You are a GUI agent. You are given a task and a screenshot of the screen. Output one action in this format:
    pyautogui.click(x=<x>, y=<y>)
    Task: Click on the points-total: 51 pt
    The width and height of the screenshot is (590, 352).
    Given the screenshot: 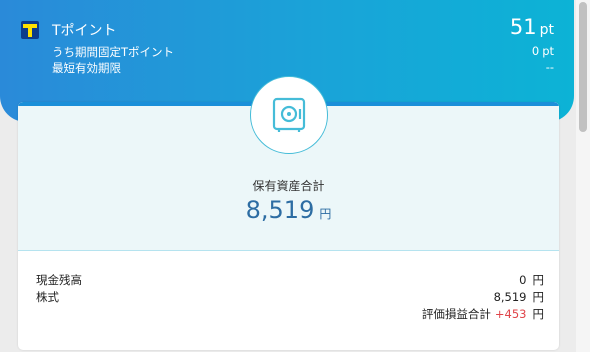 What is the action you would take?
    pyautogui.click(x=532, y=27)
    